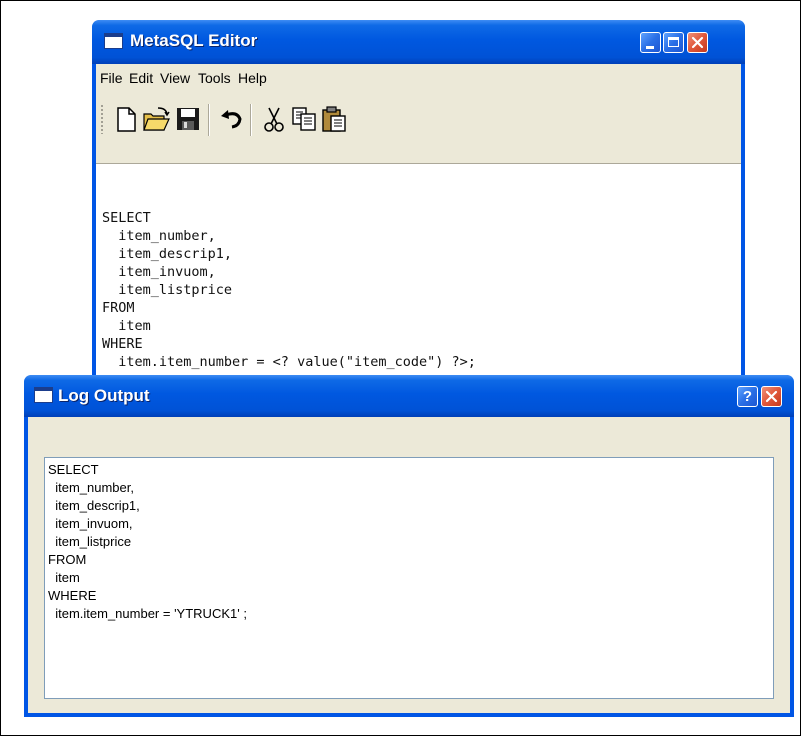 The height and width of the screenshot is (736, 801). What do you see at coordinates (650, 42) in the screenshot?
I see `minimize-button` at bounding box center [650, 42].